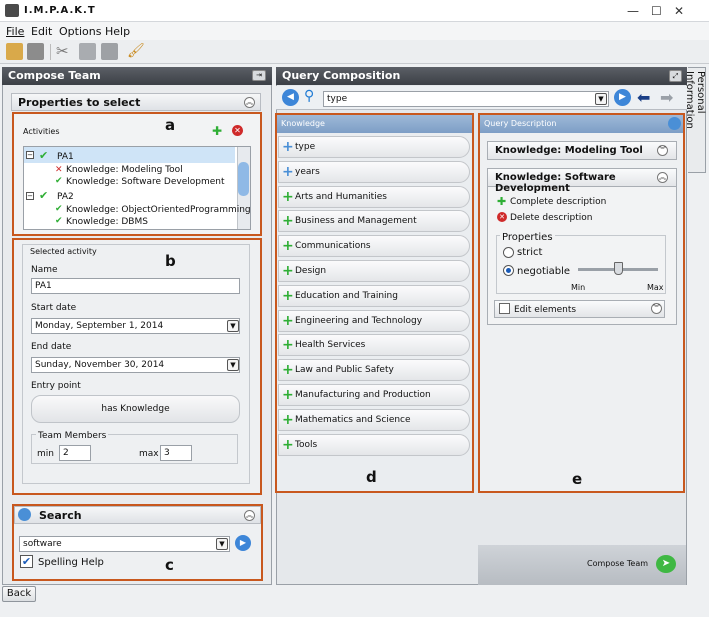 The image size is (709, 617). What do you see at coordinates (666, 564) in the screenshot?
I see `compose-team-go-icon: ➤` at bounding box center [666, 564].